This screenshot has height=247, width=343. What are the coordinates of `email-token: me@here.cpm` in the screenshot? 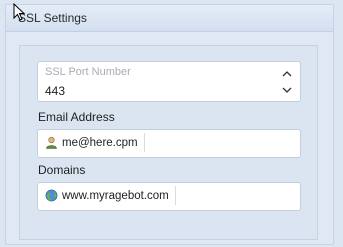 It's located at (93, 142).